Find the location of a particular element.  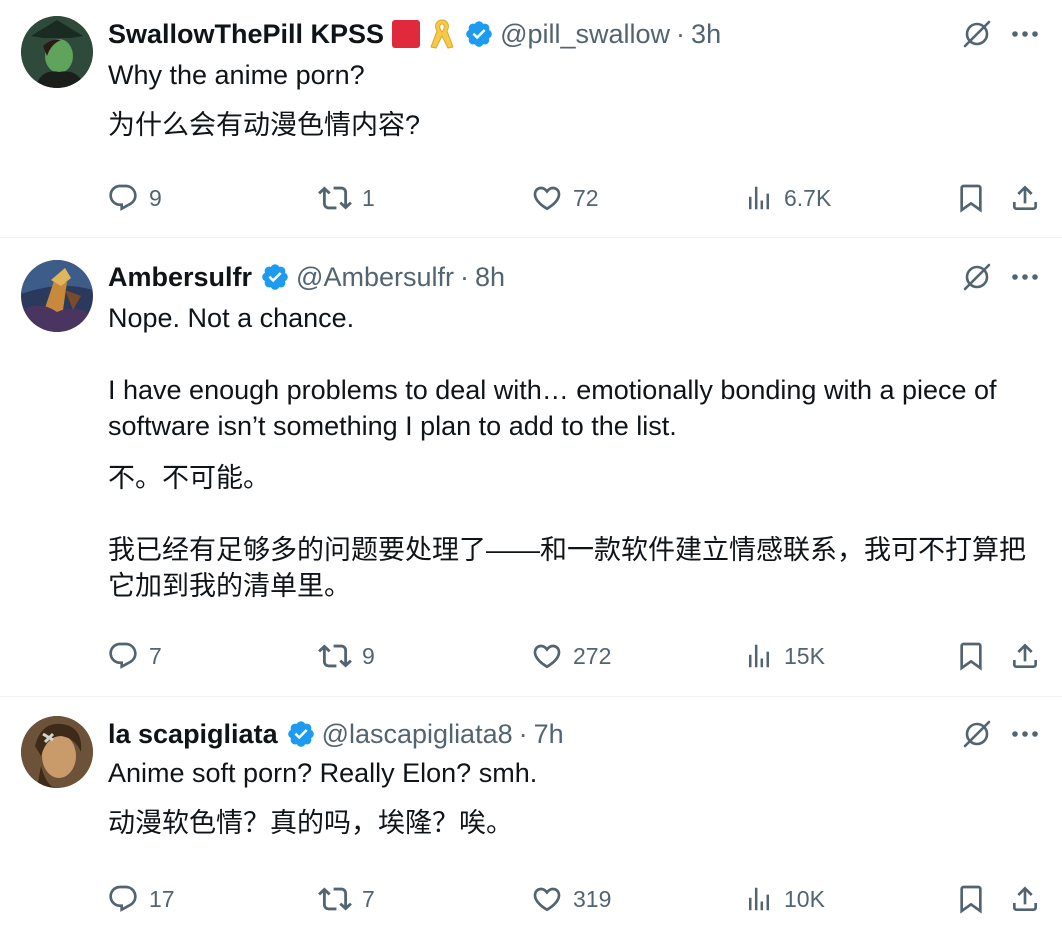

username: @lascapigliata8 is located at coordinates (417, 734).